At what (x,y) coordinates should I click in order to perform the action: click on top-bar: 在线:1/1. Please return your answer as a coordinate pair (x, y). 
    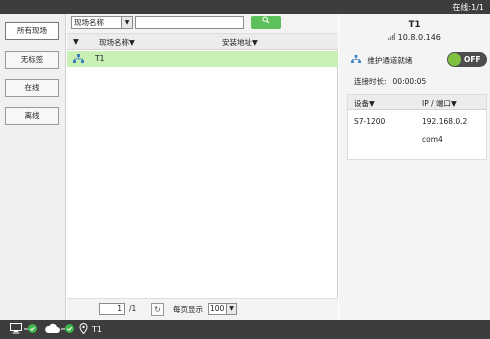
    Looking at the image, I should click on (245, 7).